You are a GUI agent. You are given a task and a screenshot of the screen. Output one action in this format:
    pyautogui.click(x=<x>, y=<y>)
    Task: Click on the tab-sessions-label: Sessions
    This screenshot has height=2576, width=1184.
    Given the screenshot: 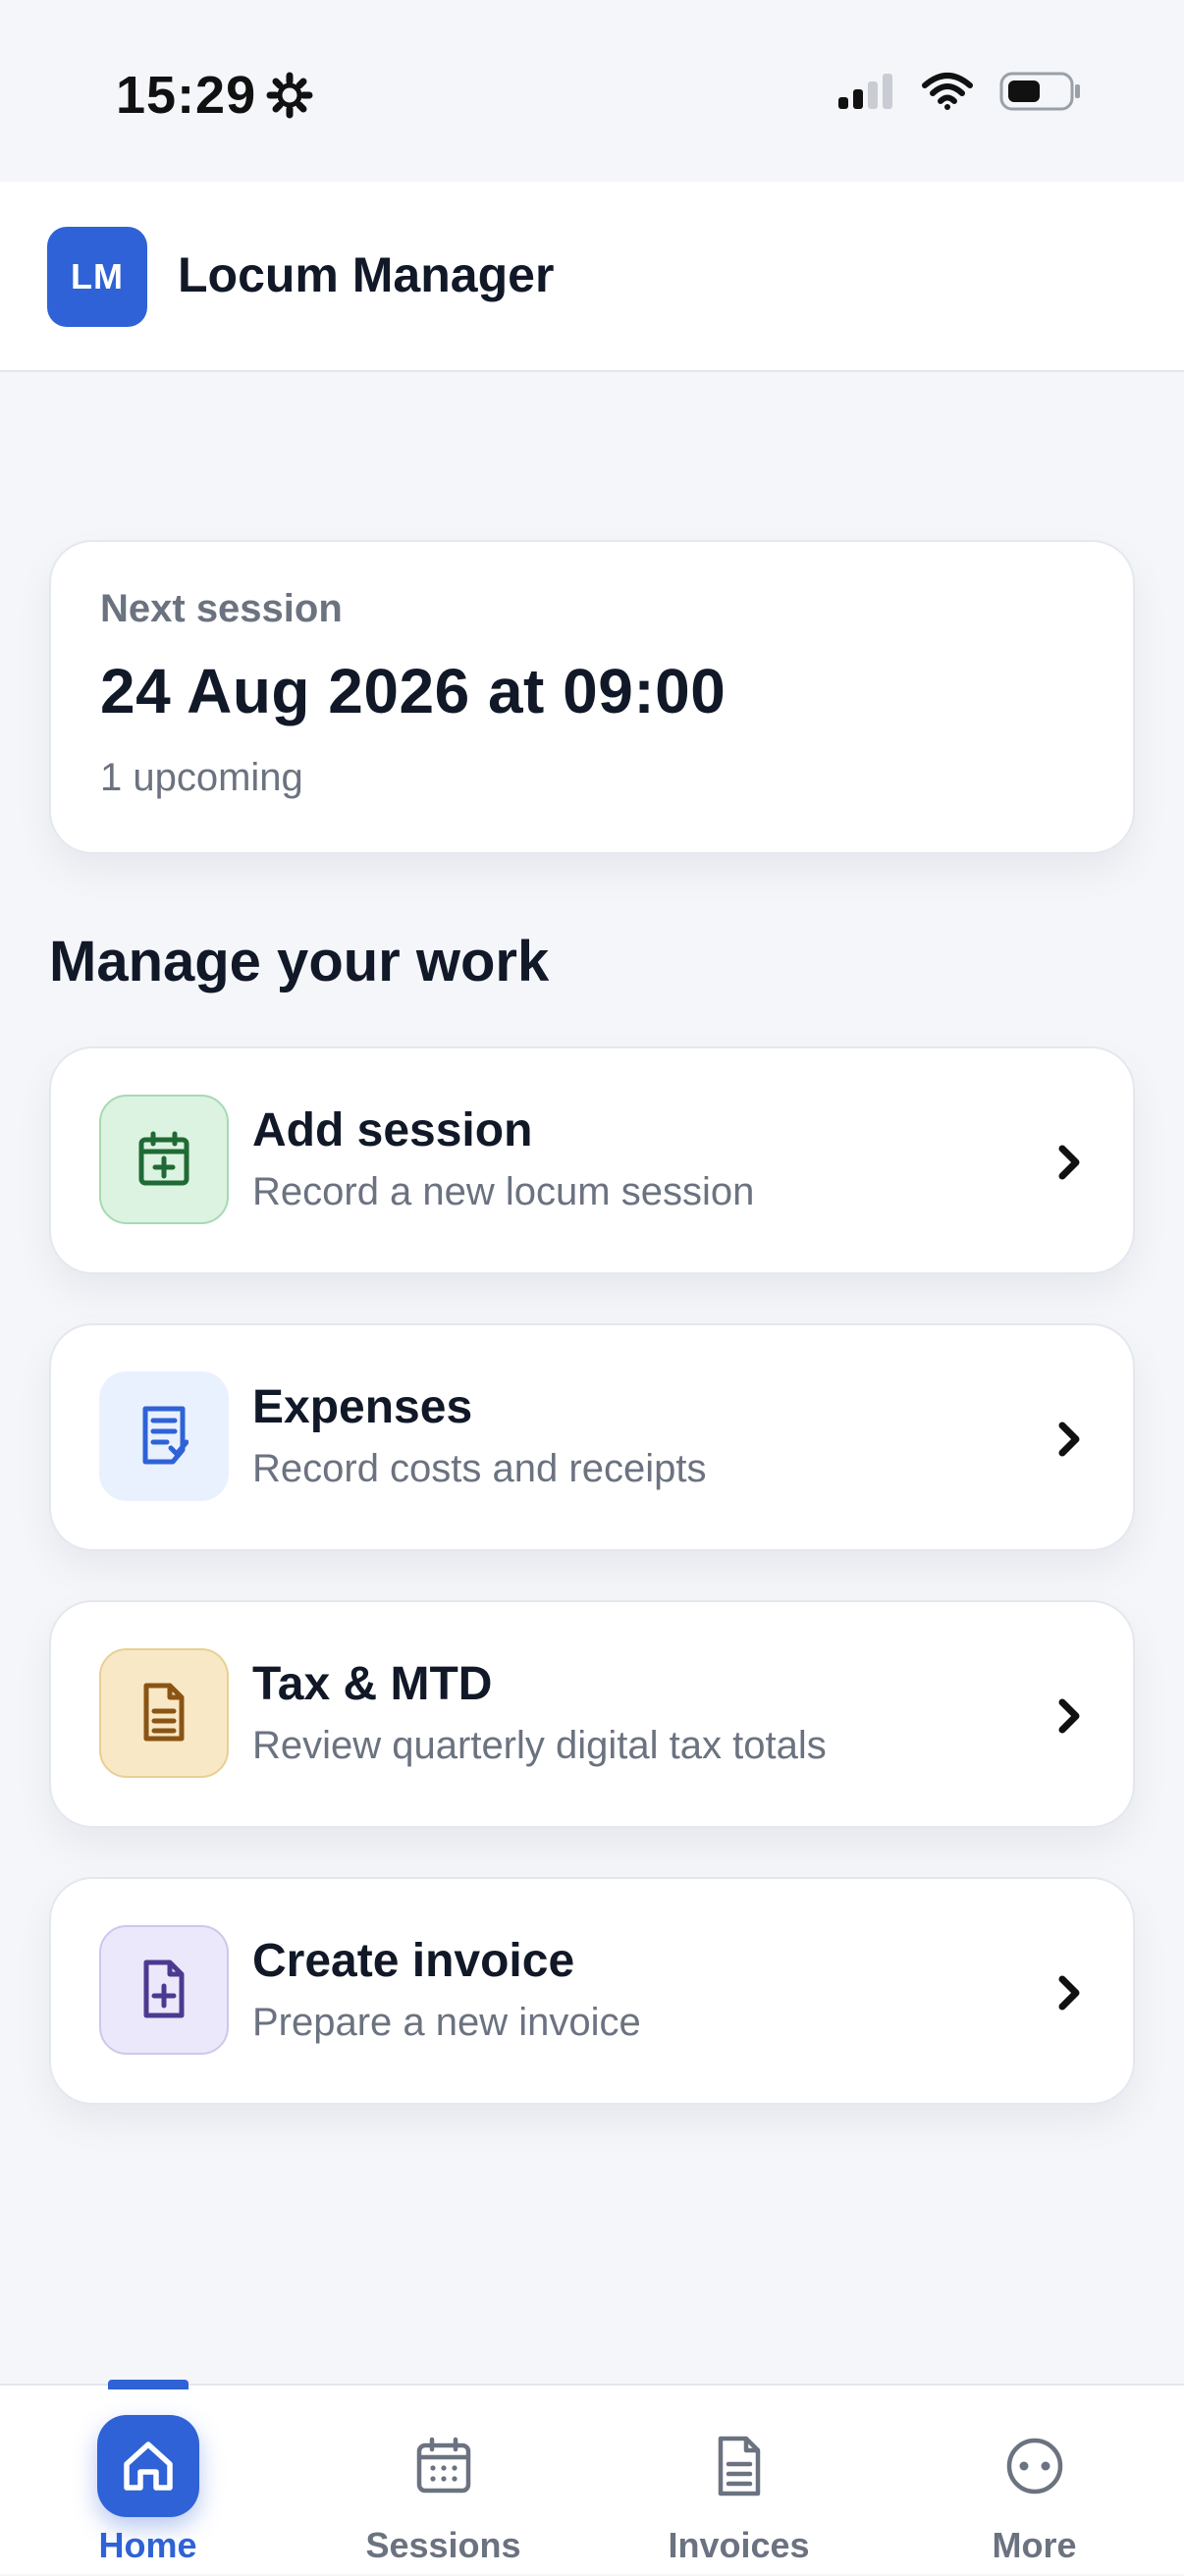 What is the action you would take?
    pyautogui.click(x=443, y=2545)
    